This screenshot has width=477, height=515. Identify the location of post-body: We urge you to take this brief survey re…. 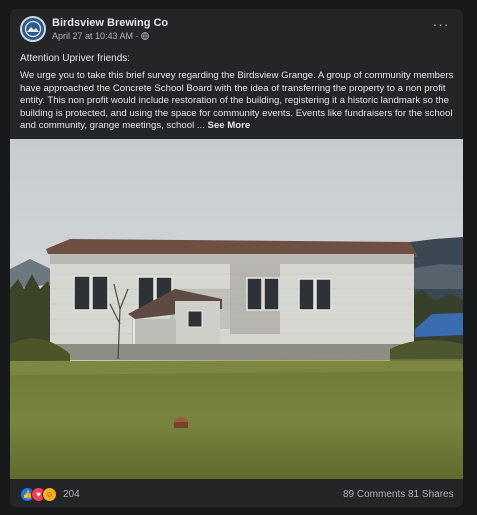
(238, 101).